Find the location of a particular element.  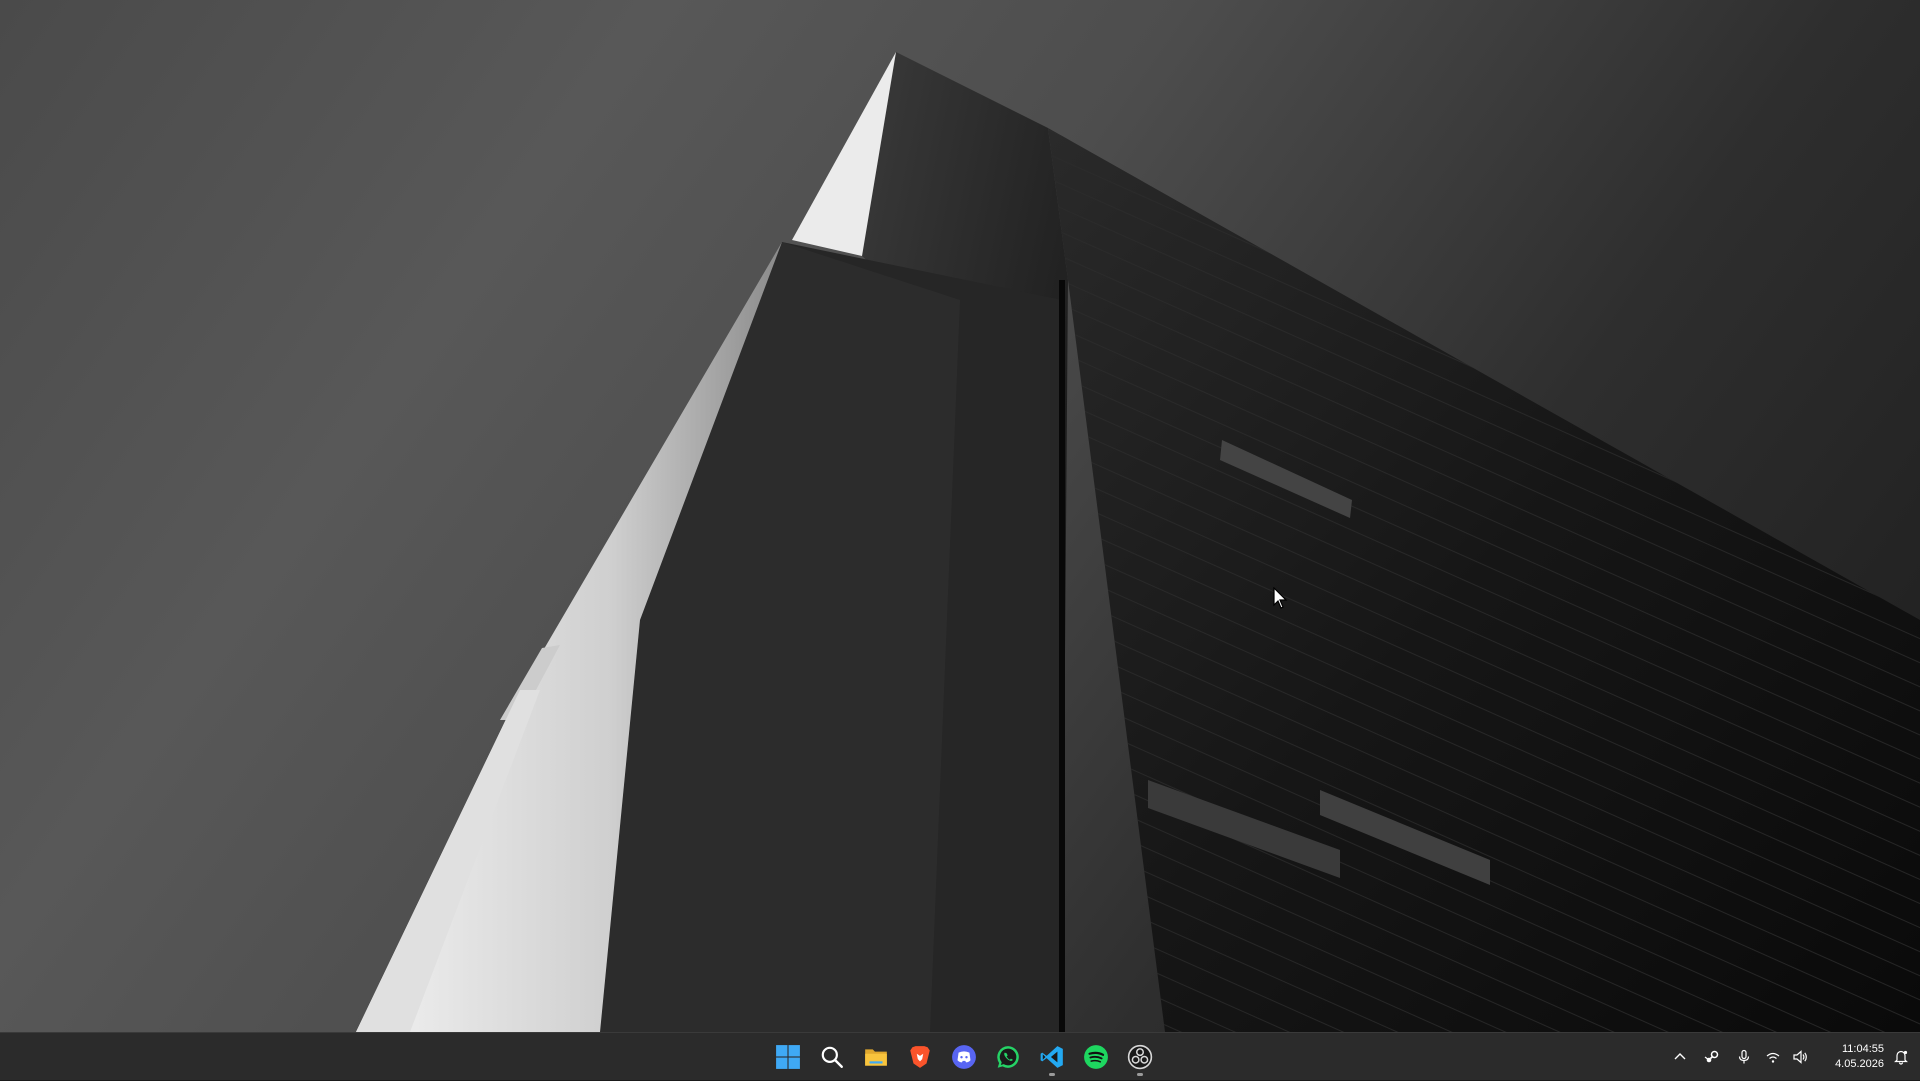

obs-studio-button is located at coordinates (1140, 1057).